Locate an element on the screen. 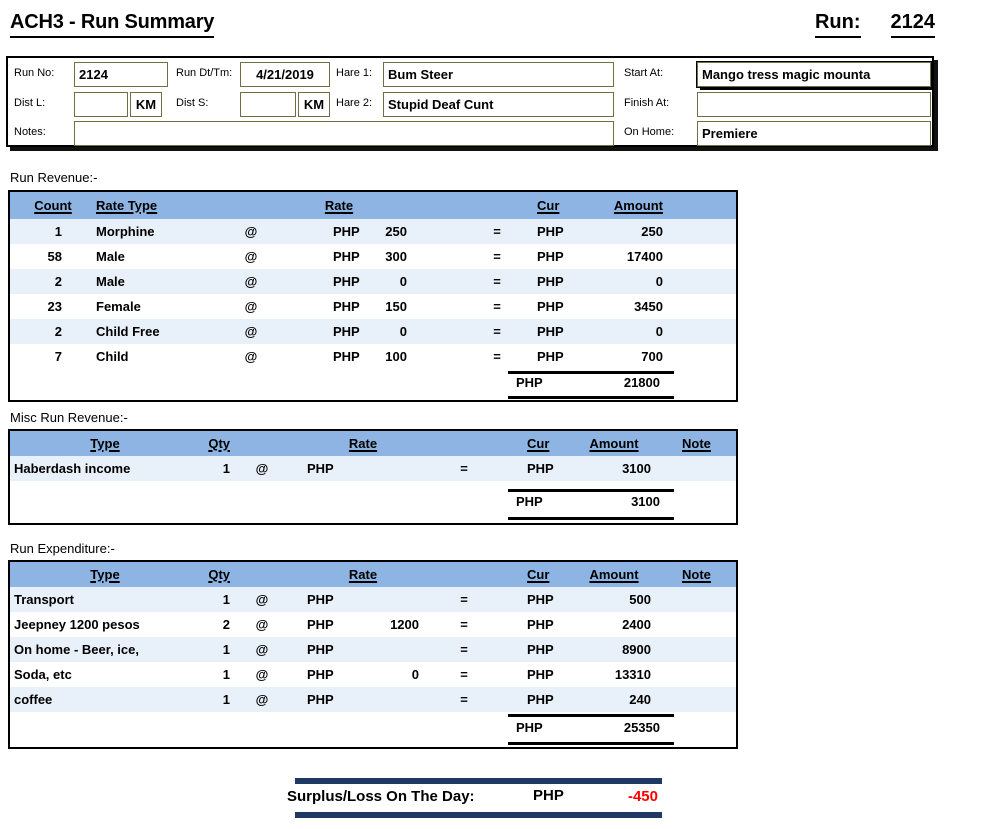 This screenshot has height=829, width=982. dist-l-field is located at coordinates (101, 104).